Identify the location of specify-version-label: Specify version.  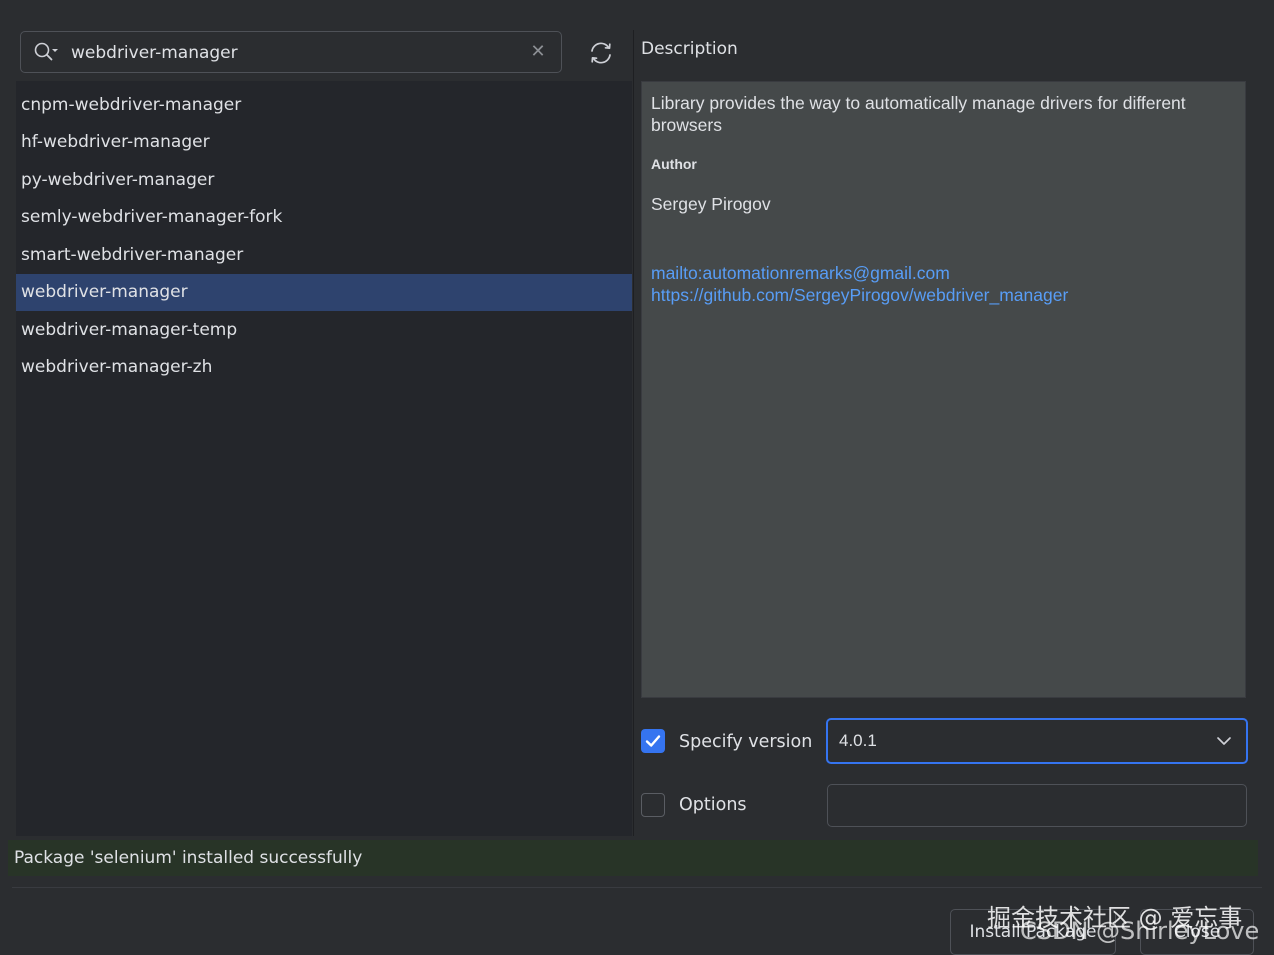
(745, 742).